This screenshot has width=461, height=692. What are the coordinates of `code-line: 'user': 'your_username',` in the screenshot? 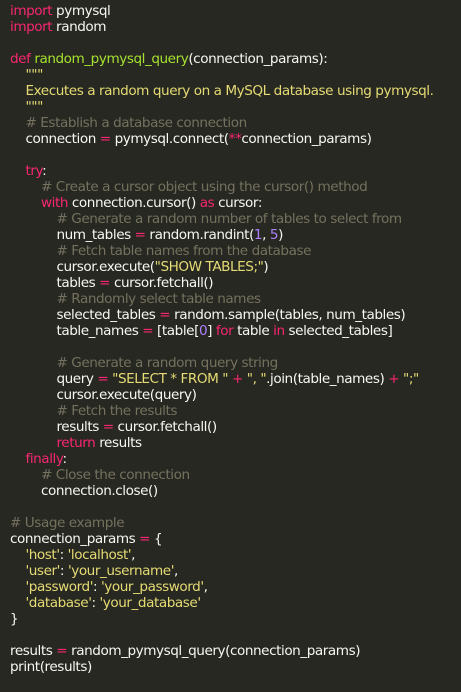 It's located at (235, 571).